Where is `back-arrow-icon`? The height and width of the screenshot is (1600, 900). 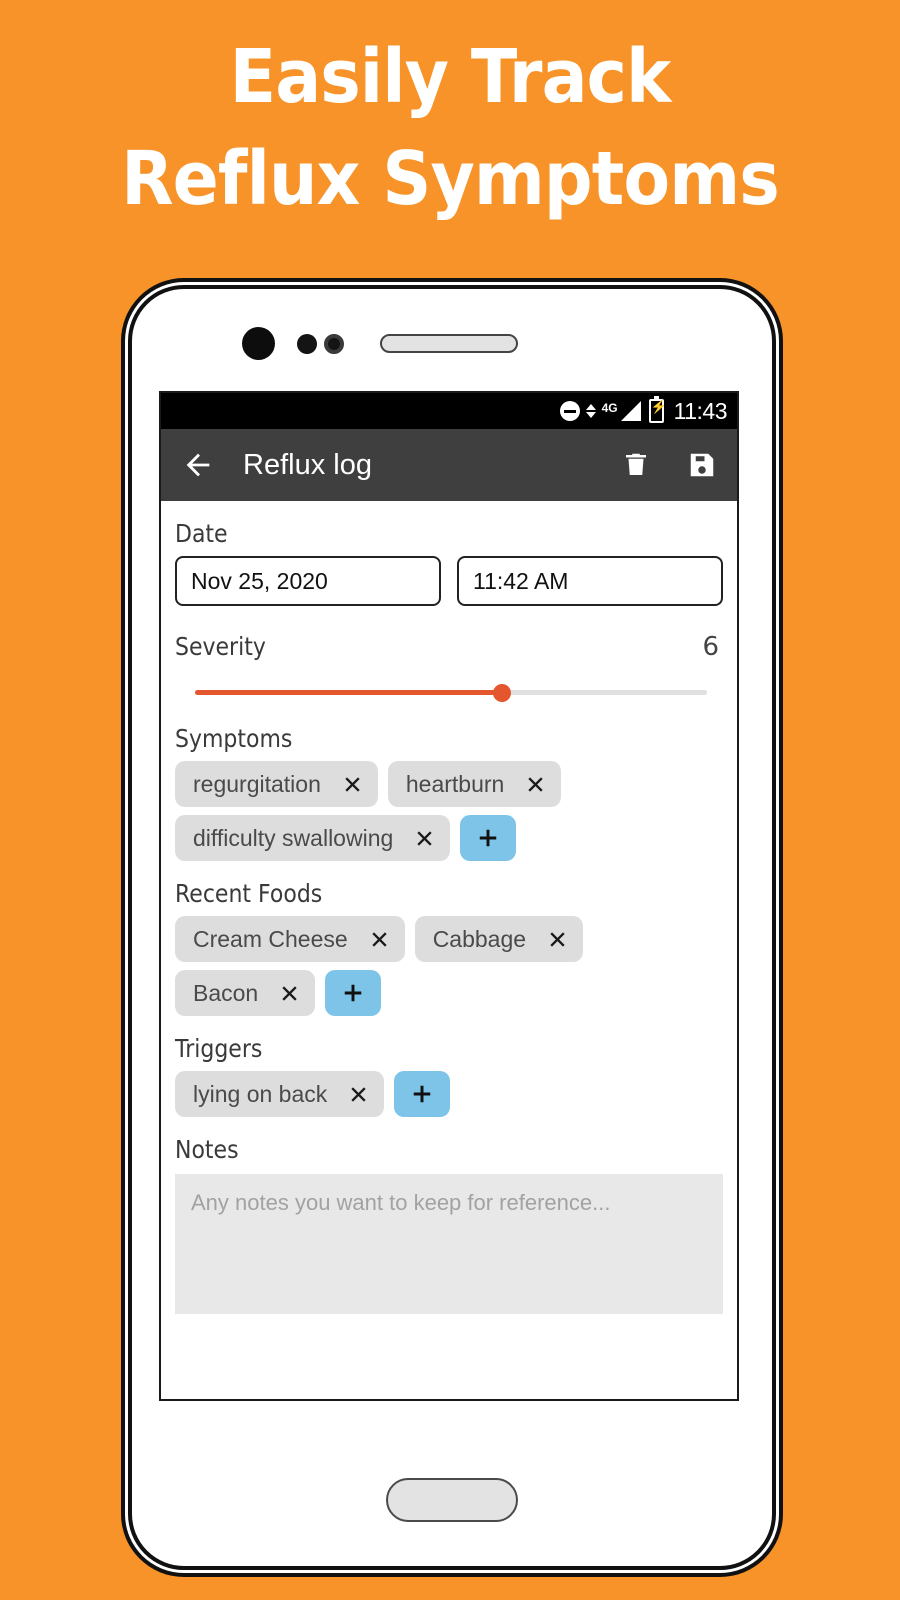
back-arrow-icon is located at coordinates (198, 465).